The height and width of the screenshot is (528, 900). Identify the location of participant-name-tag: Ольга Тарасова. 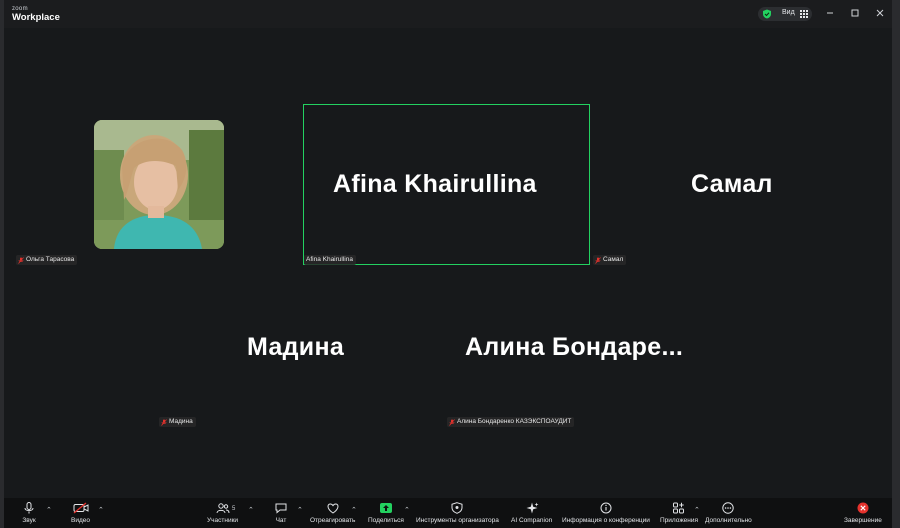
(47, 260).